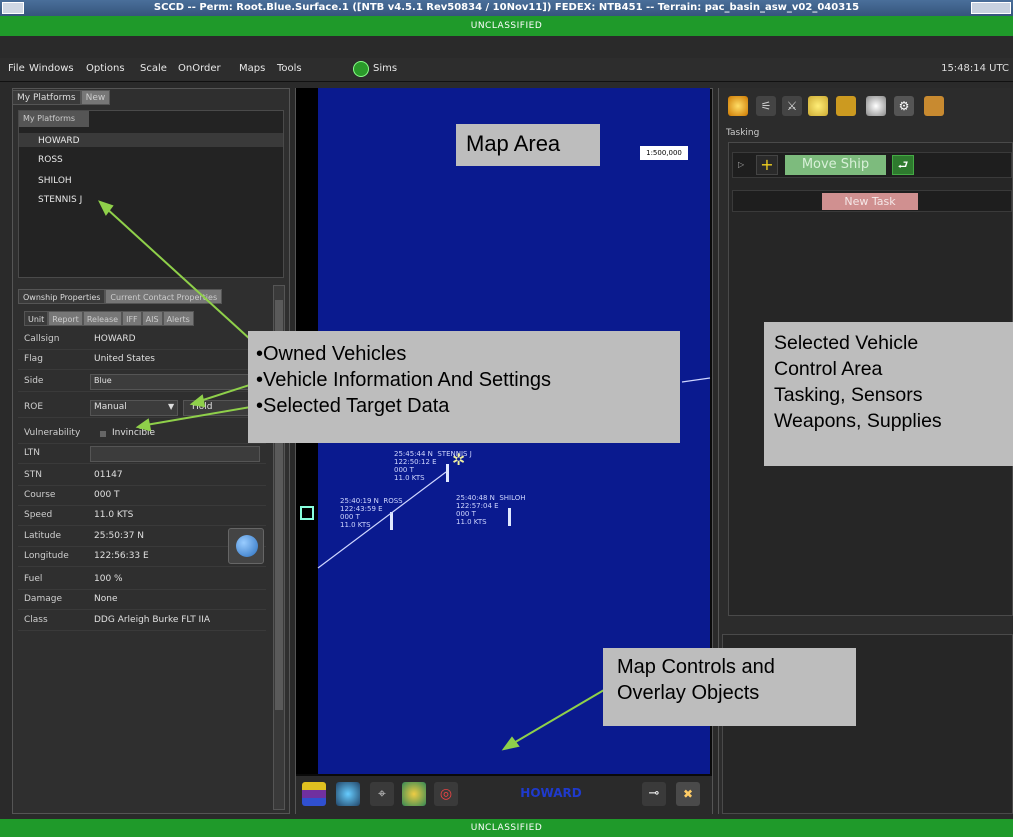  I want to click on track-line, so click(382, 520).